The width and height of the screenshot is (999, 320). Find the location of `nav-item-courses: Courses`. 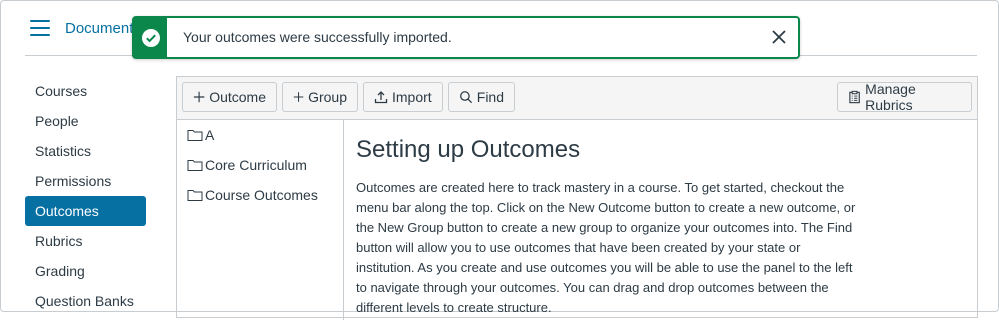

nav-item-courses: Courses is located at coordinates (85, 91).